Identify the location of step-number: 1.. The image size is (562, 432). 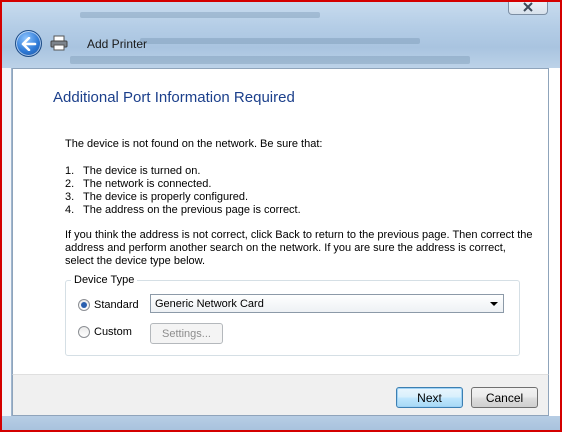
(70, 171).